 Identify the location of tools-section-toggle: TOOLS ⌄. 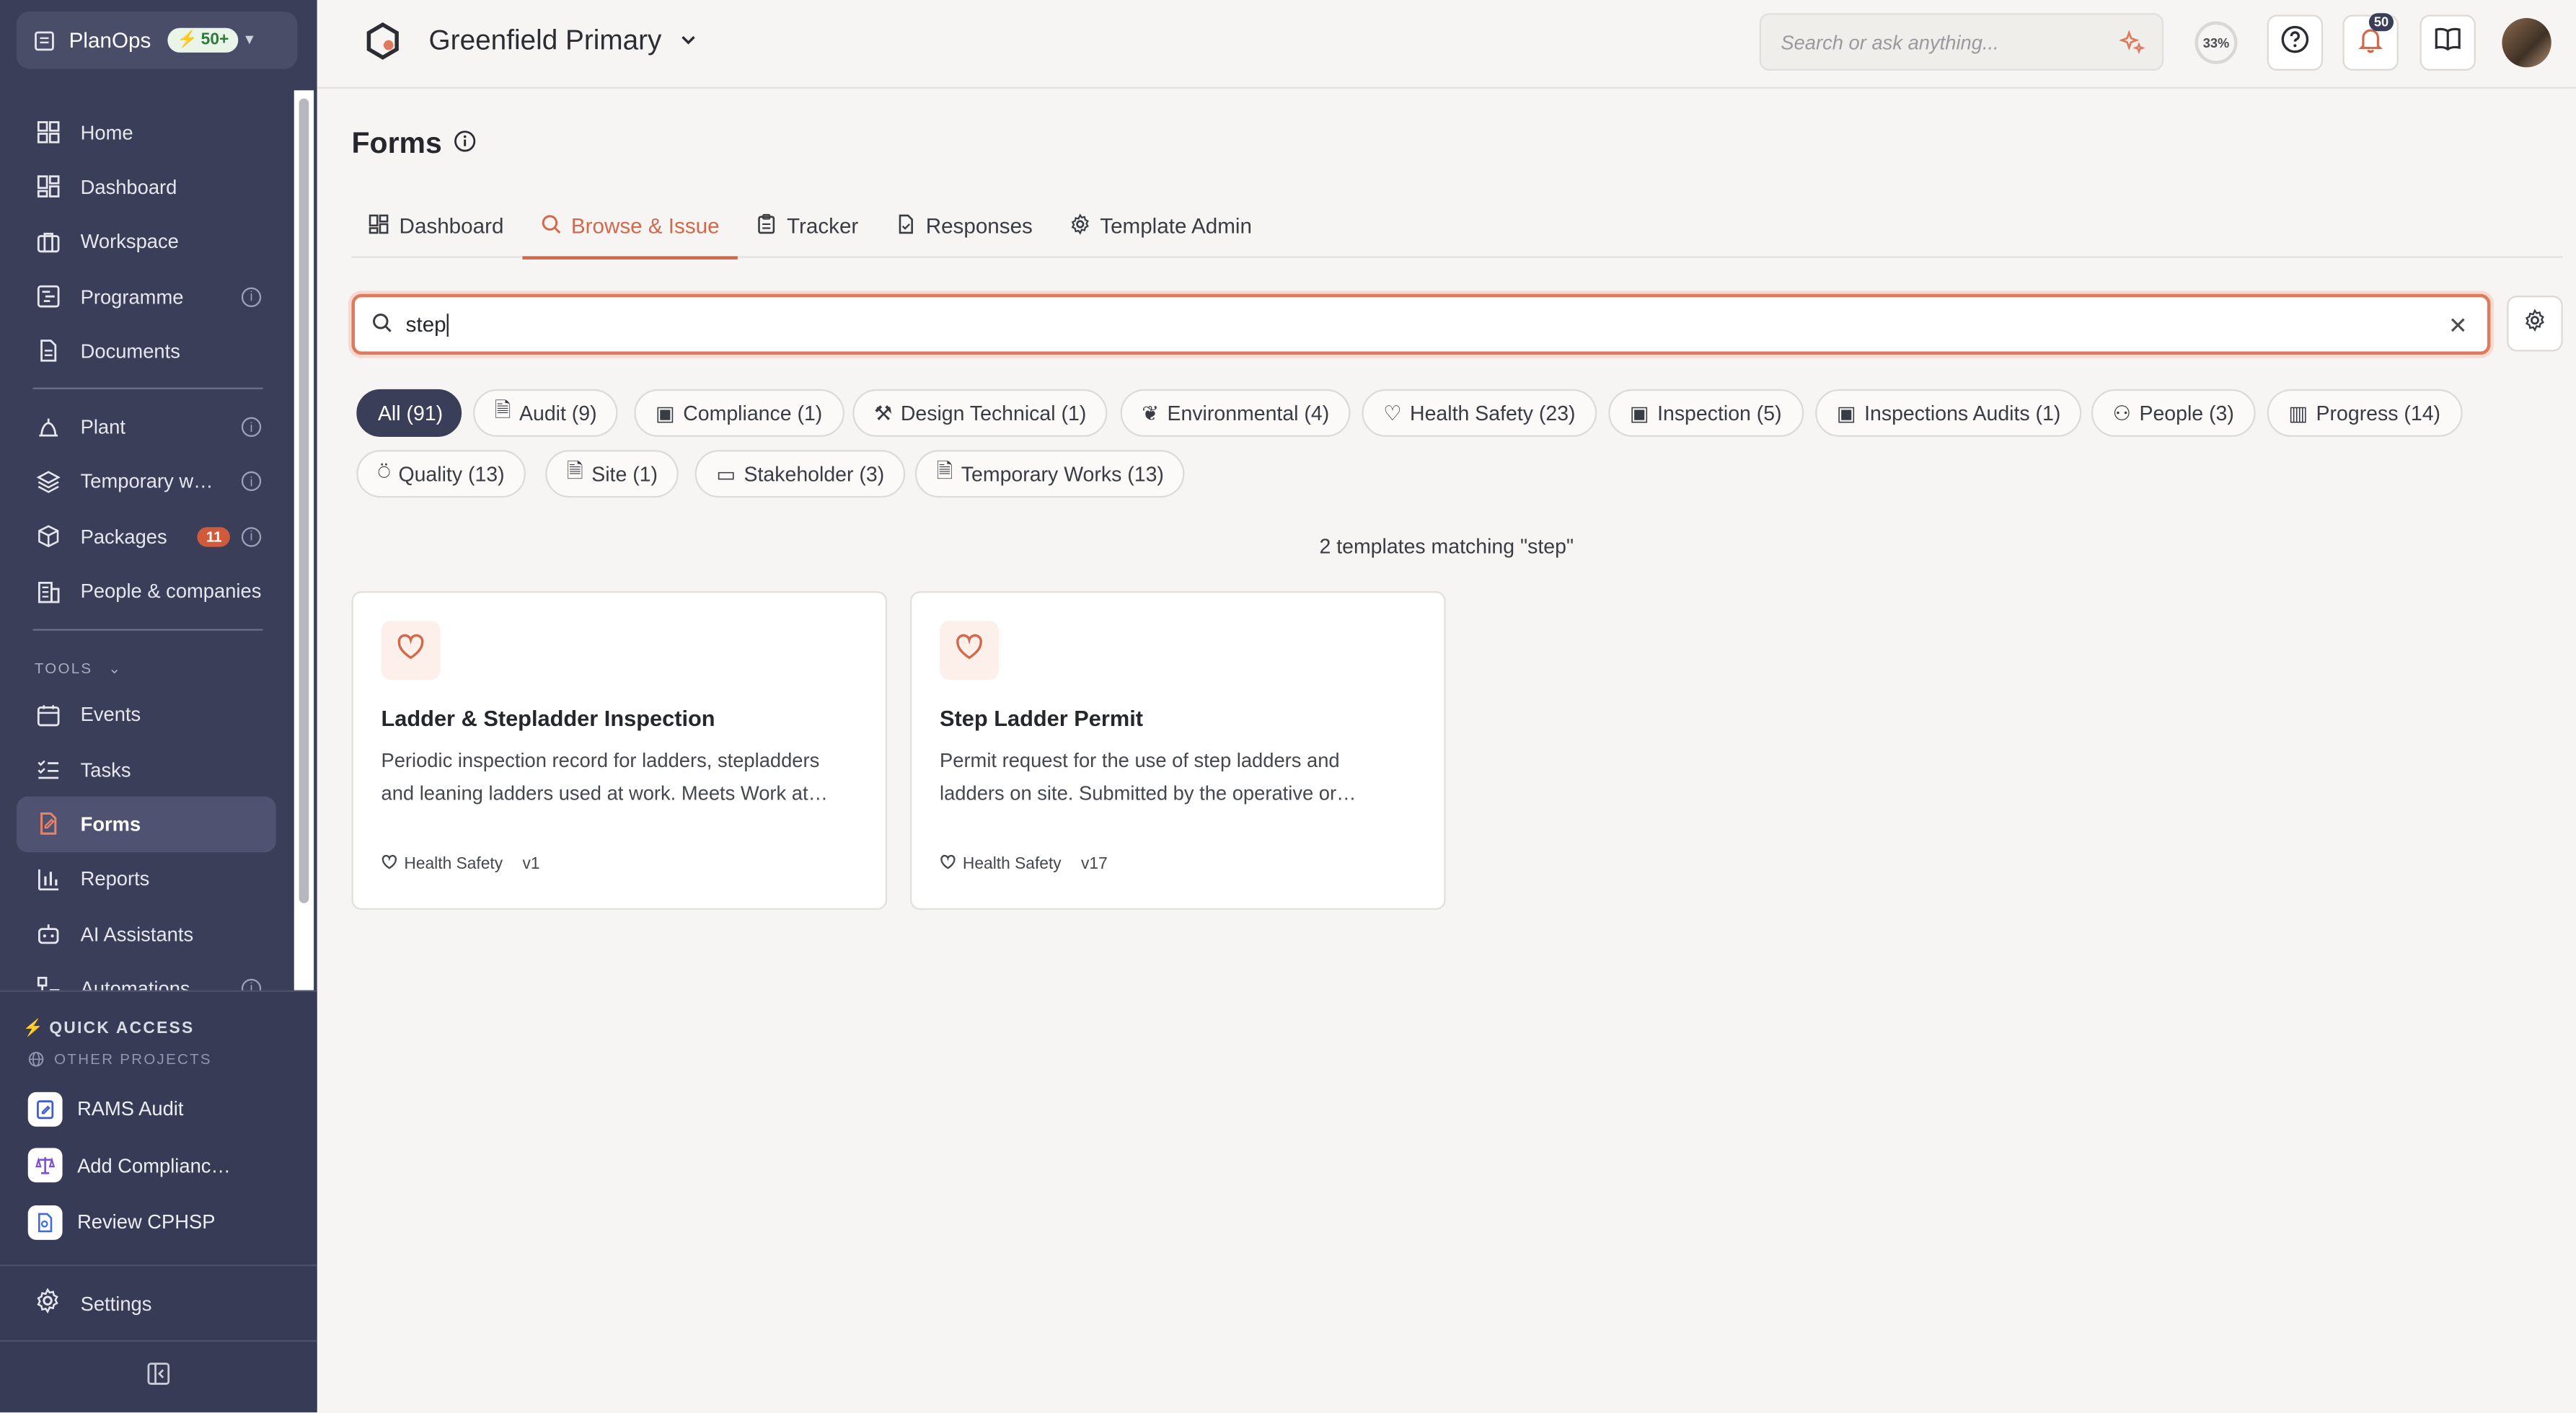
(146, 664).